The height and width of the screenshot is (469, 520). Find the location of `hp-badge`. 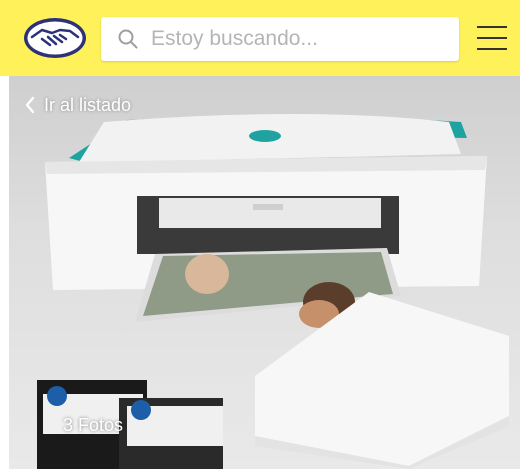

hp-badge is located at coordinates (265, 136).